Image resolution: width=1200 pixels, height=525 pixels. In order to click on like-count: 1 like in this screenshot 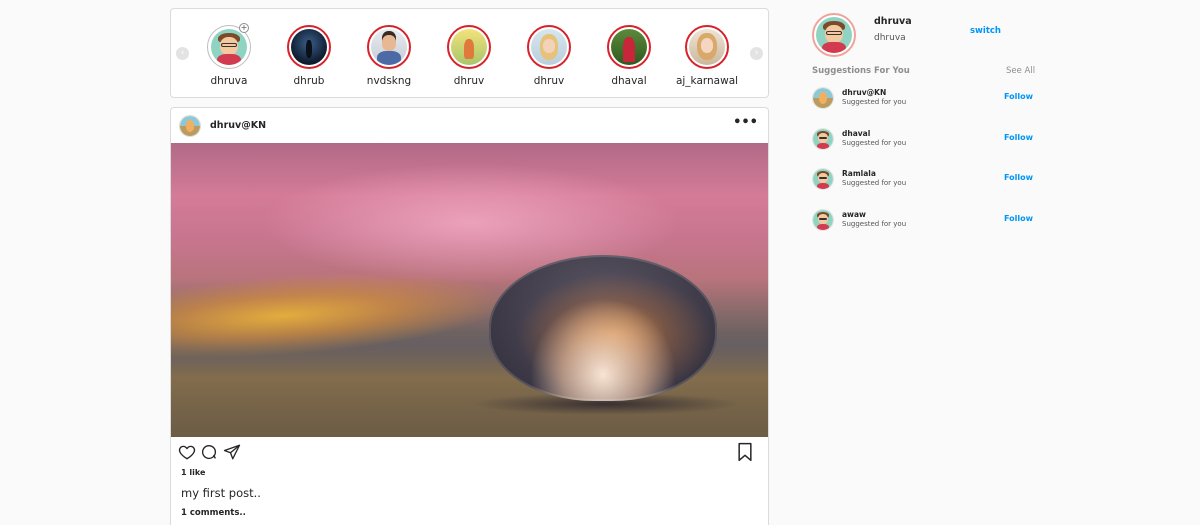, I will do `click(193, 472)`.